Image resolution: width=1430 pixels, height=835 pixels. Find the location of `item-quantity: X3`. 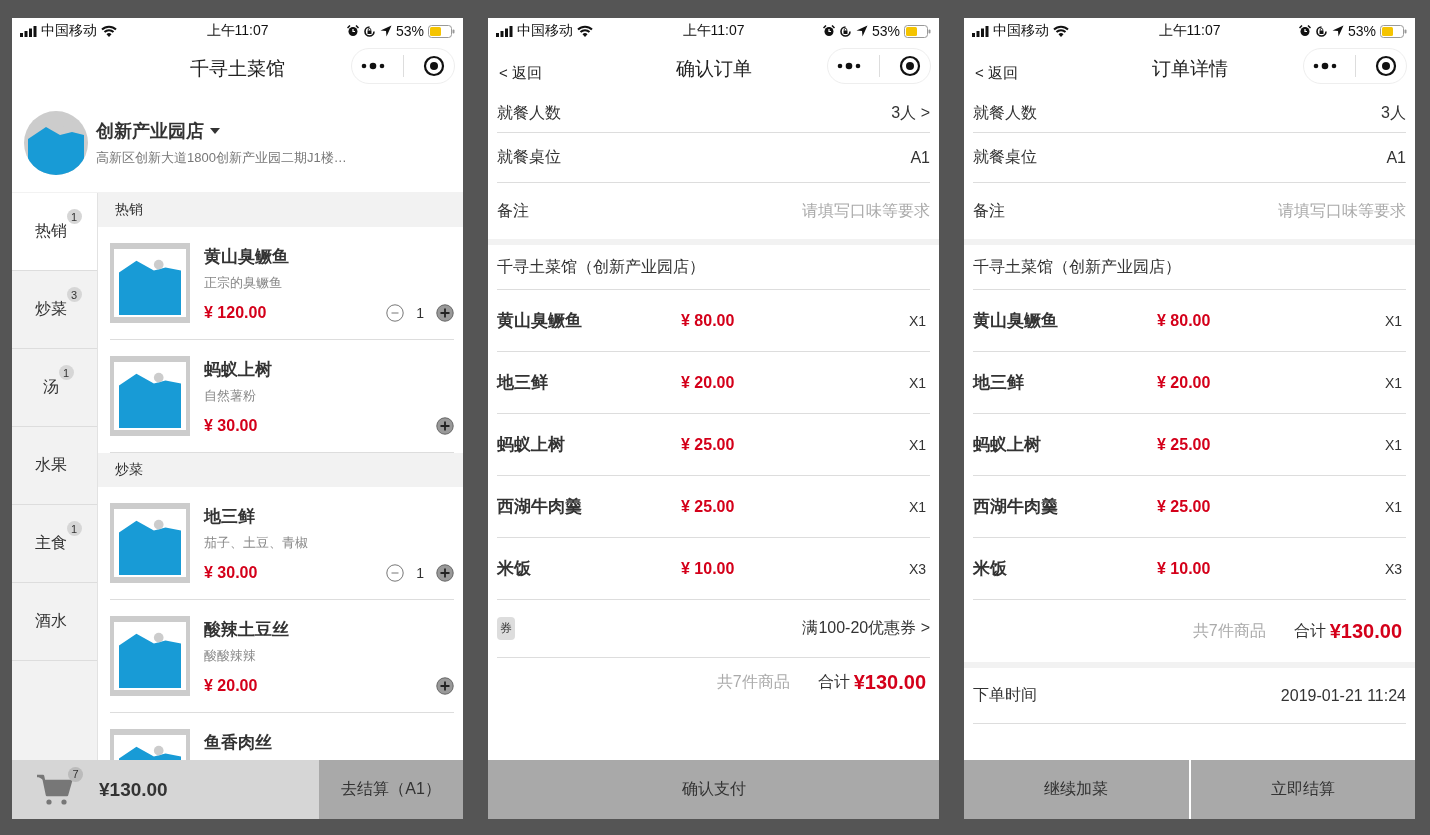

item-quantity: X3 is located at coordinates (1393, 568).